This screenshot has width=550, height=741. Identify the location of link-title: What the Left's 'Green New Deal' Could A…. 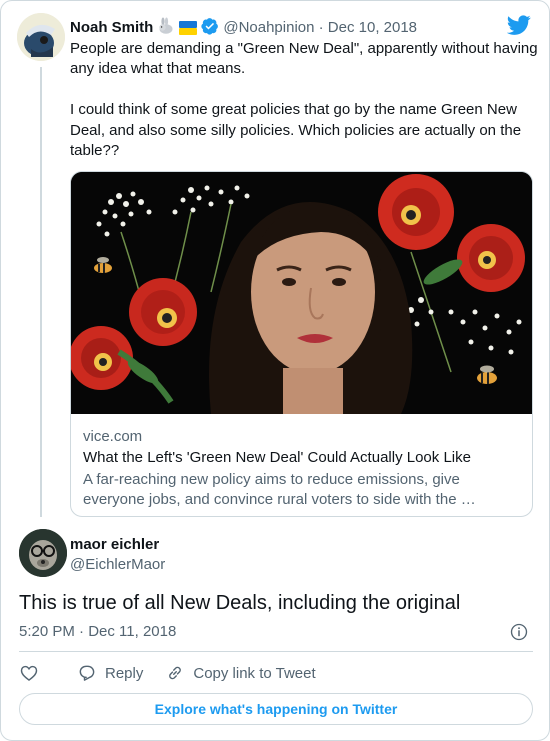
(303, 458).